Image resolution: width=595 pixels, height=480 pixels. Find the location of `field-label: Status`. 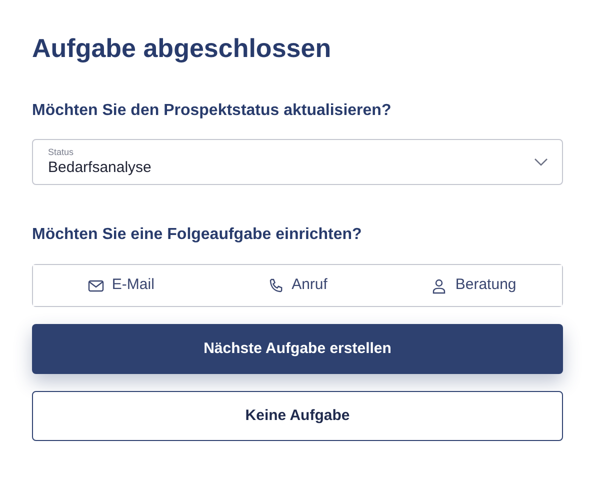

field-label: Status is located at coordinates (61, 152).